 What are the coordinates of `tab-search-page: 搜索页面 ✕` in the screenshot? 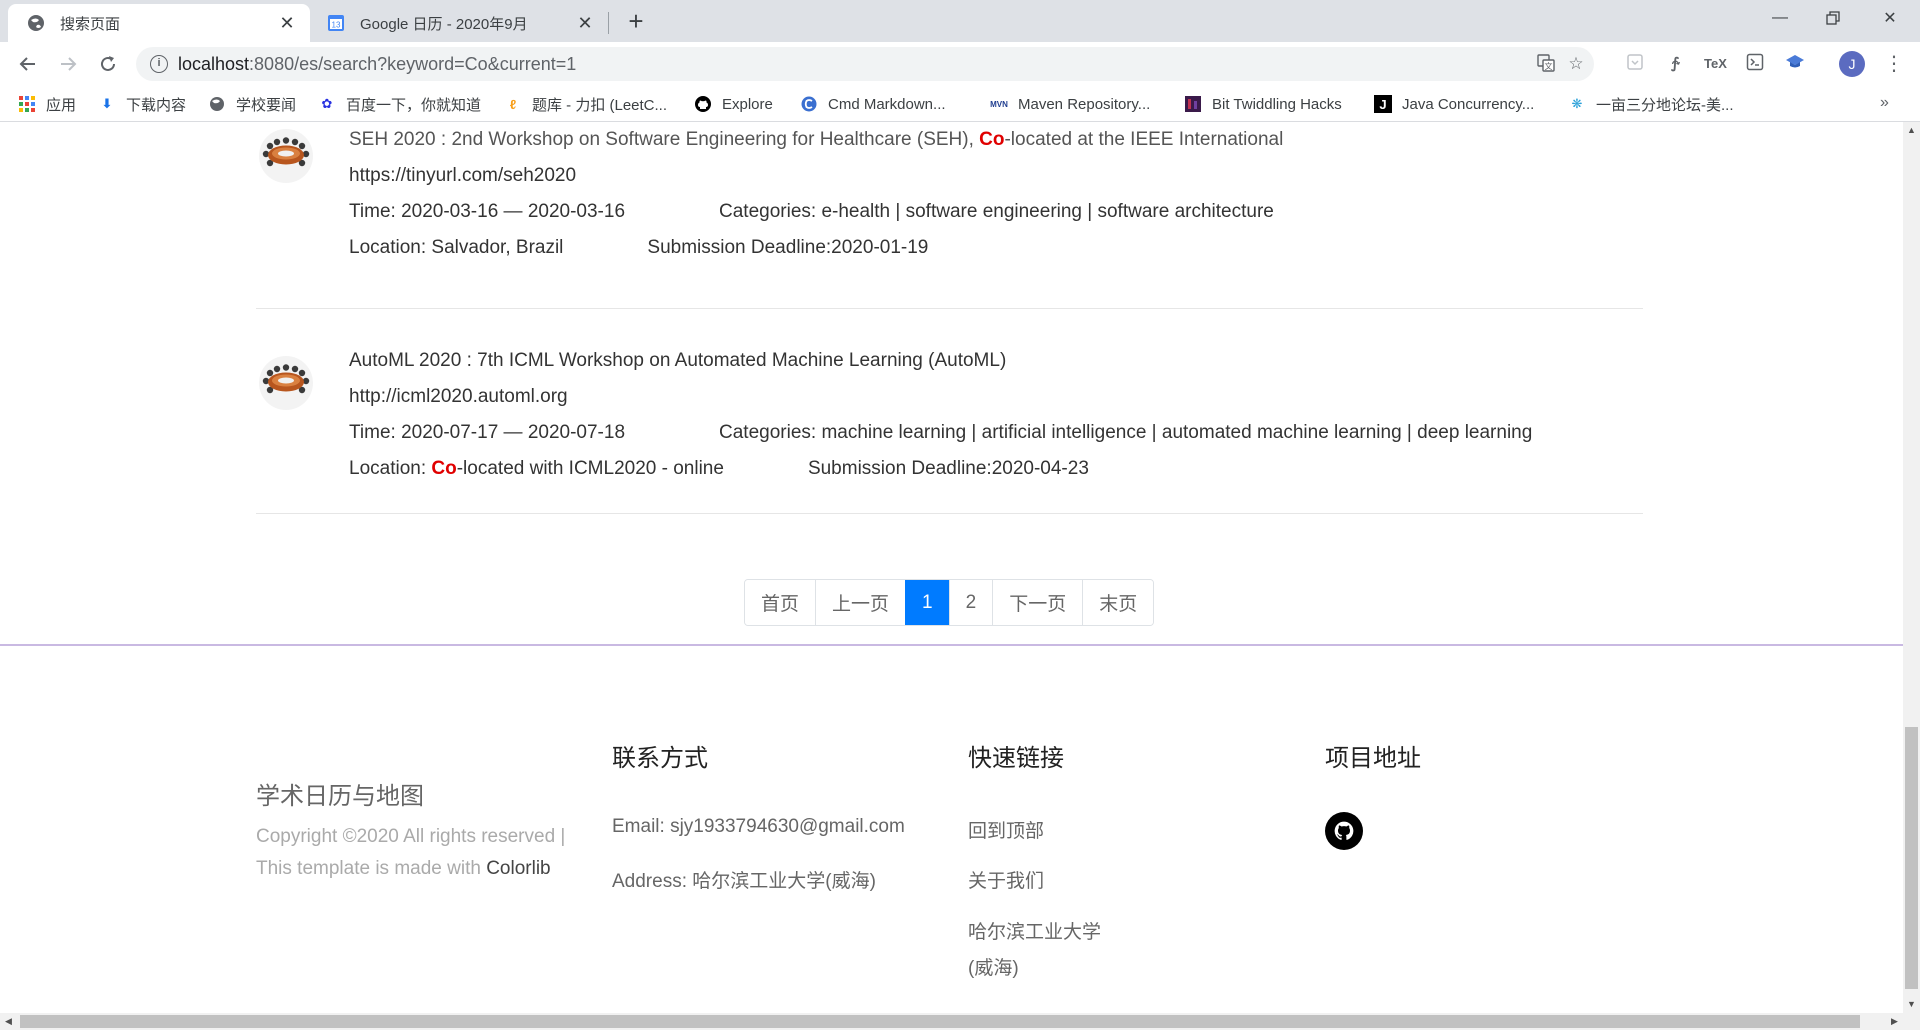 It's located at (159, 23).